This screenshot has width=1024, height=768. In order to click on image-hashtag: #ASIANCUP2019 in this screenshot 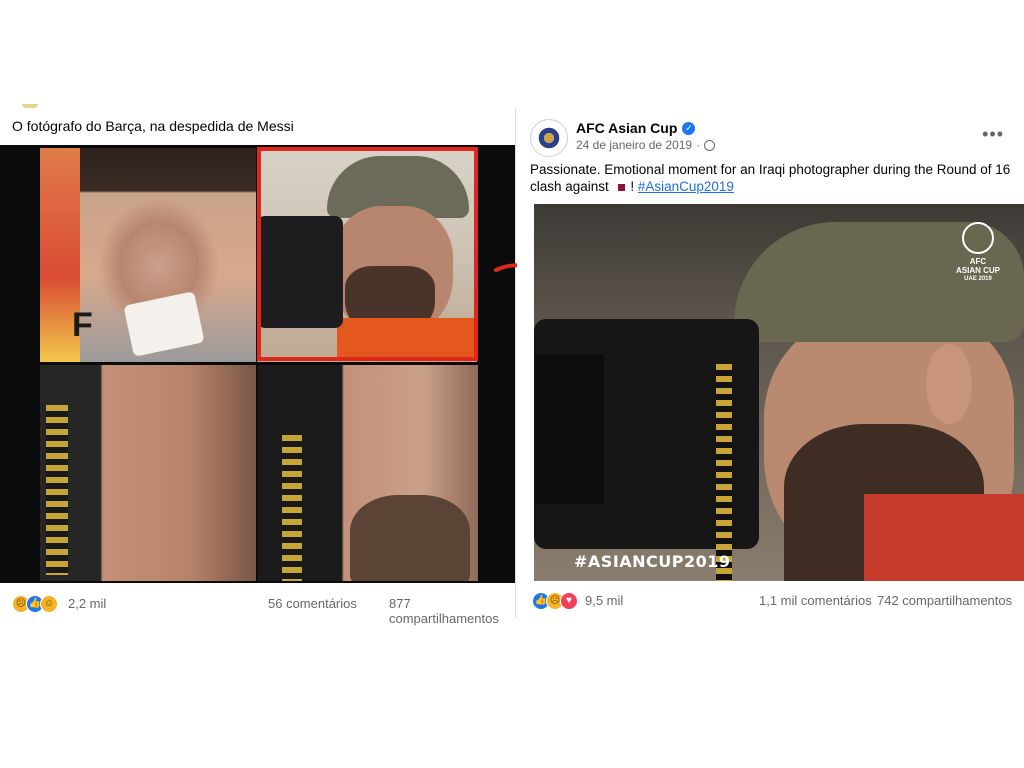, I will do `click(652, 561)`.